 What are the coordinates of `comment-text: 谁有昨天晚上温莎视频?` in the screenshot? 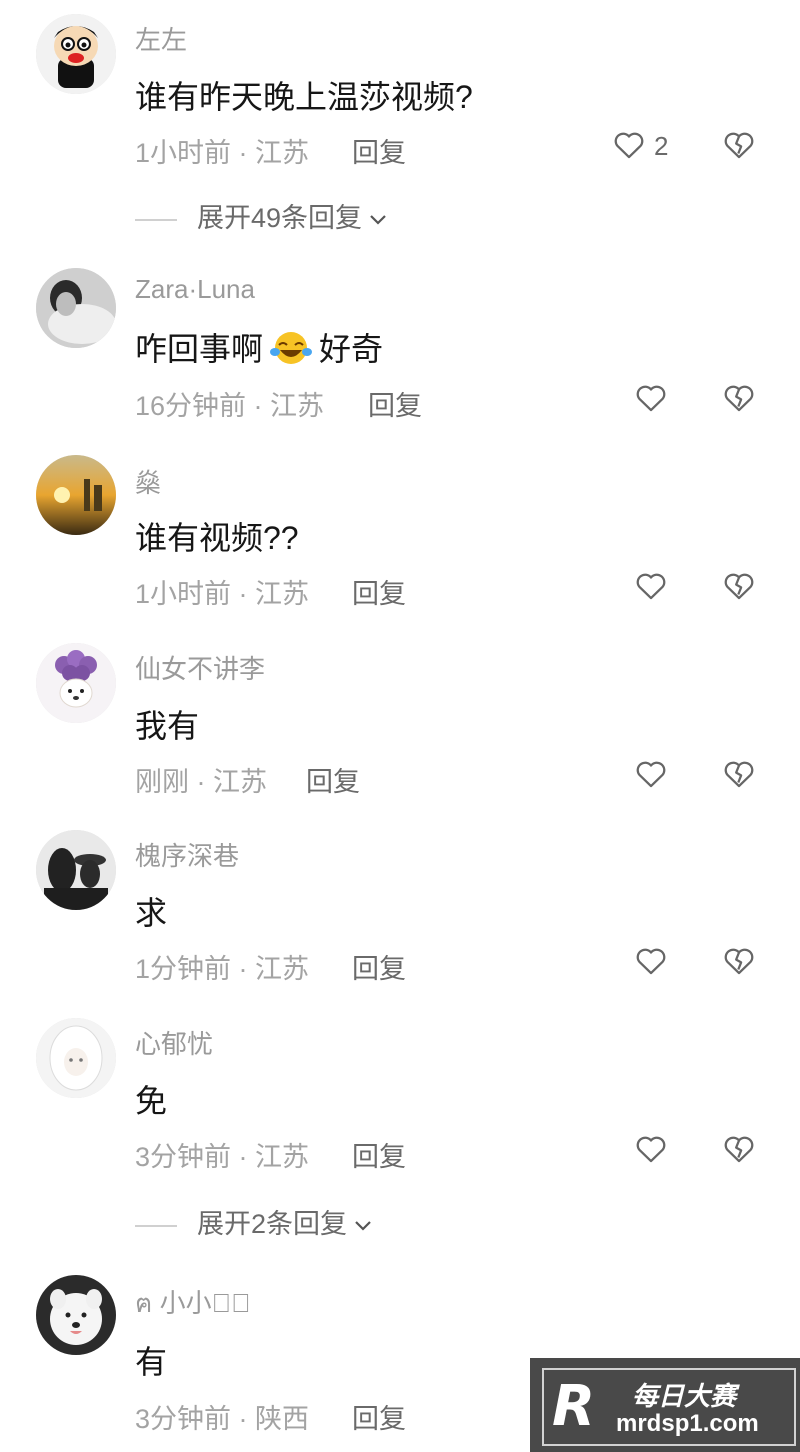 It's located at (304, 97).